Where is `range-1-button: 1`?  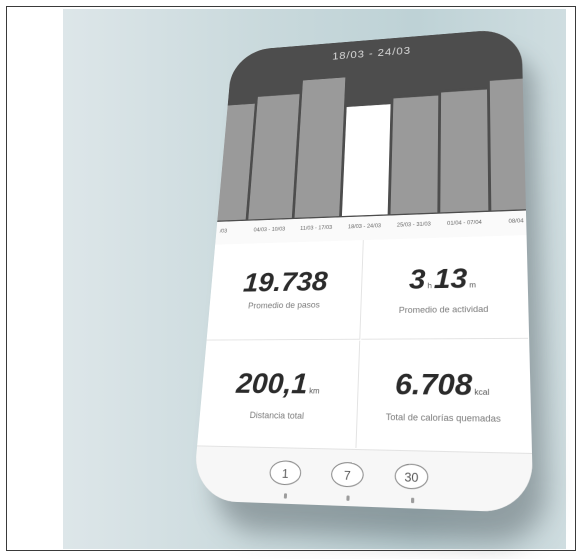 range-1-button: 1 is located at coordinates (285, 473).